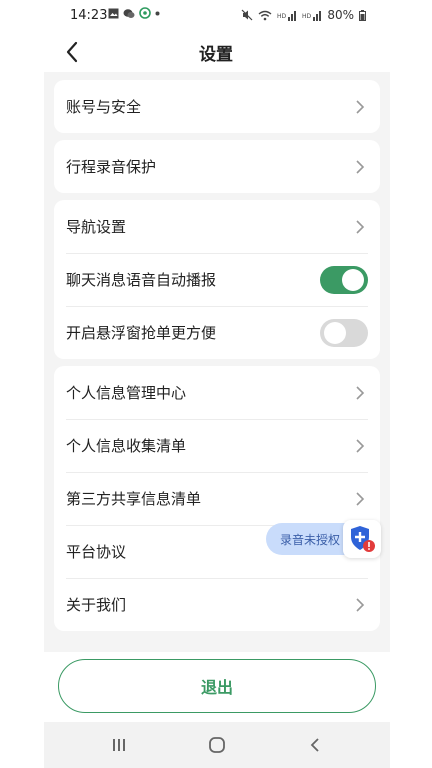  What do you see at coordinates (96, 552) in the screenshot?
I see `setting-label: 平台协议` at bounding box center [96, 552].